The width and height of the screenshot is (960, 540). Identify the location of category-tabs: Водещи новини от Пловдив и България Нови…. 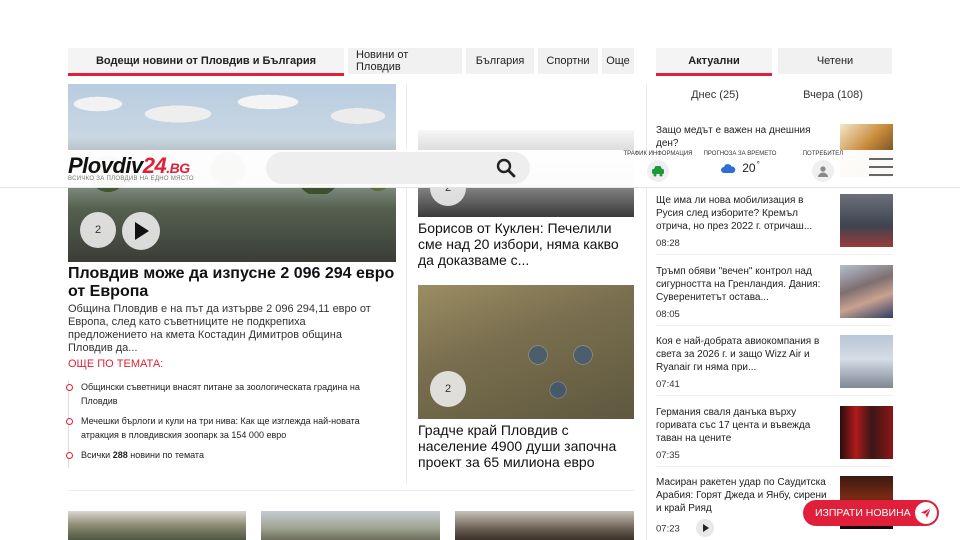
(351, 62).